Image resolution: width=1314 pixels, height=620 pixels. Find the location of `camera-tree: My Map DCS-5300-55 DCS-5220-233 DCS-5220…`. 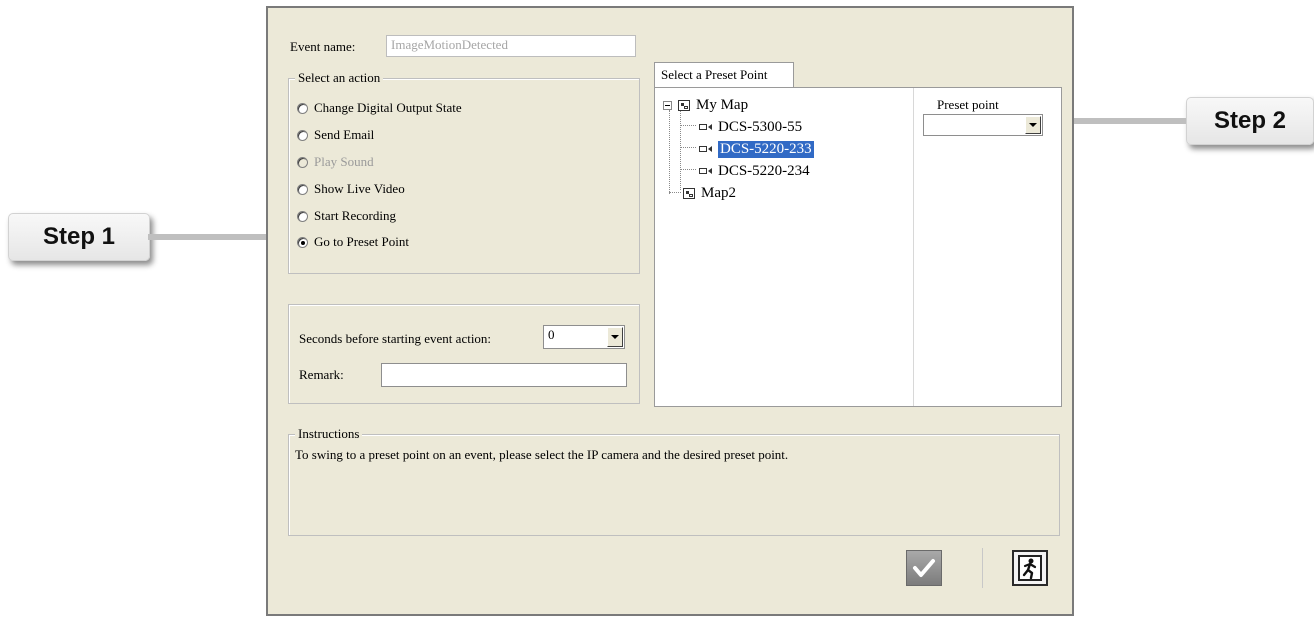

camera-tree: My Map DCS-5300-55 DCS-5220-233 DCS-5220… is located at coordinates (783, 247).